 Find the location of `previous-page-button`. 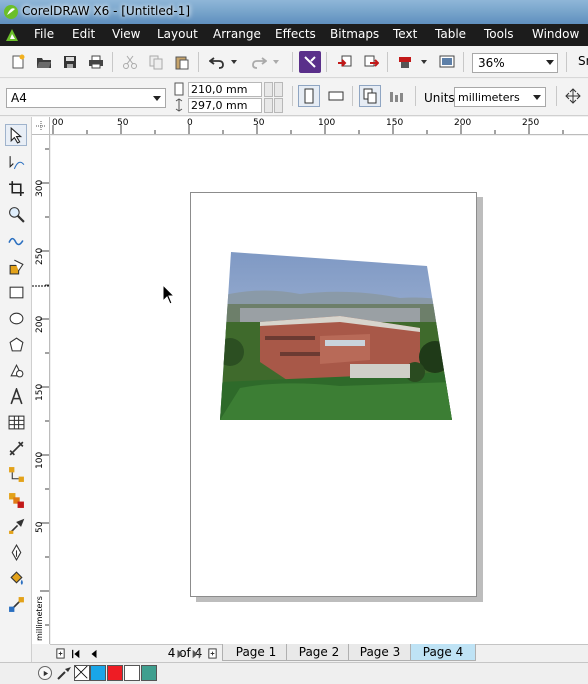

previous-page-button is located at coordinates (94, 653).